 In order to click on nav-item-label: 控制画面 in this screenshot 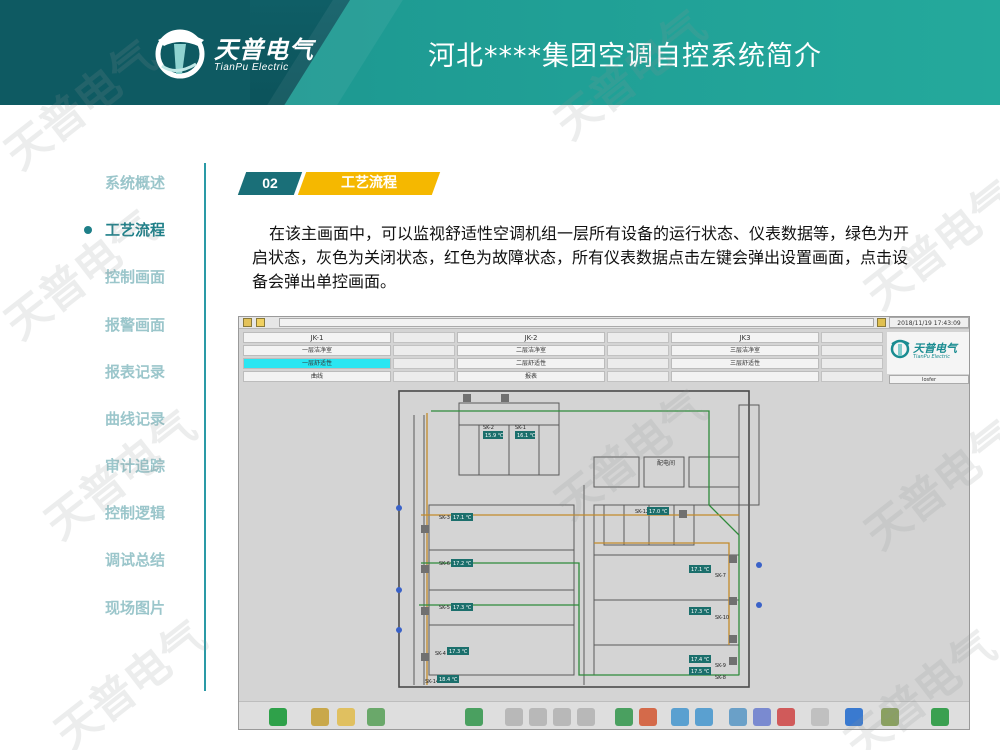, I will do `click(135, 277)`.